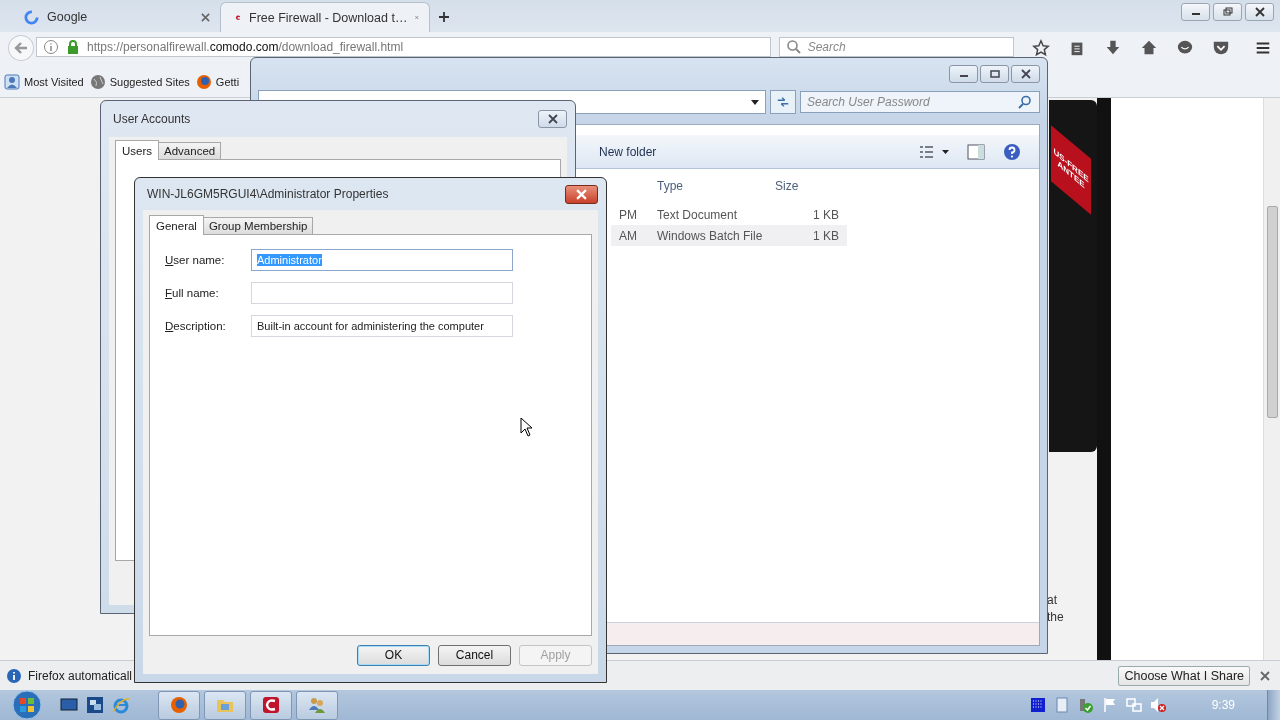  Describe the element at coordinates (896, 47) in the screenshot. I see `search-field: Search` at that location.